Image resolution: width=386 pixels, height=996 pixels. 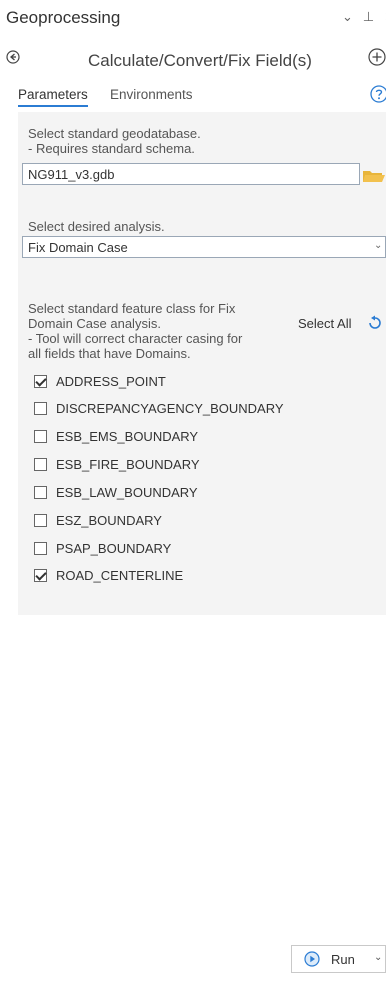 I want to click on back-arrow-icon, so click(x=13, y=57).